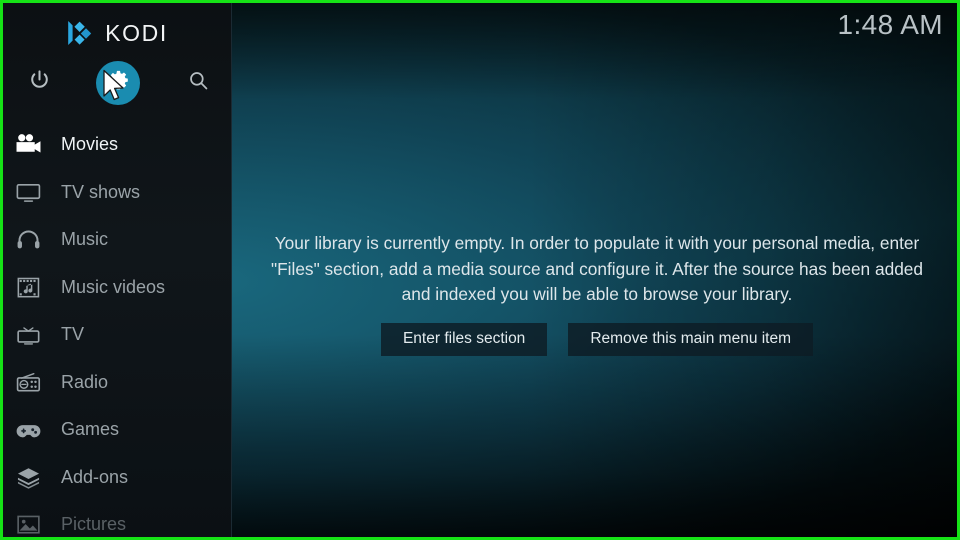 The height and width of the screenshot is (540, 960). Describe the element at coordinates (90, 144) in the screenshot. I see `sidebar-item-label: Movies` at that location.